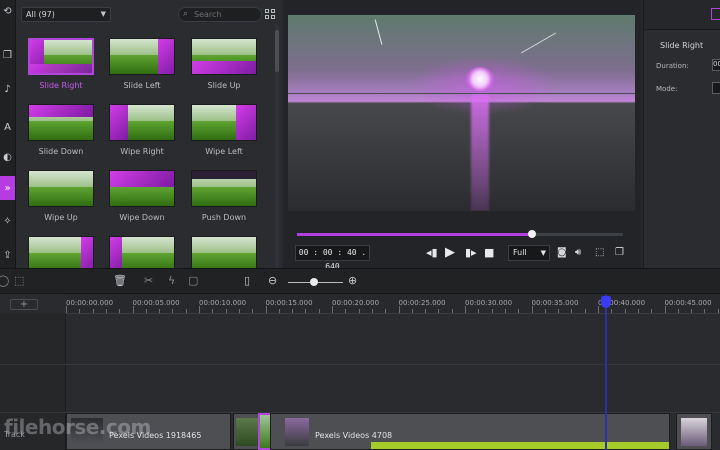  Describe the element at coordinates (142, 64) in the screenshot. I see `transition-tile: Slide Left` at that location.